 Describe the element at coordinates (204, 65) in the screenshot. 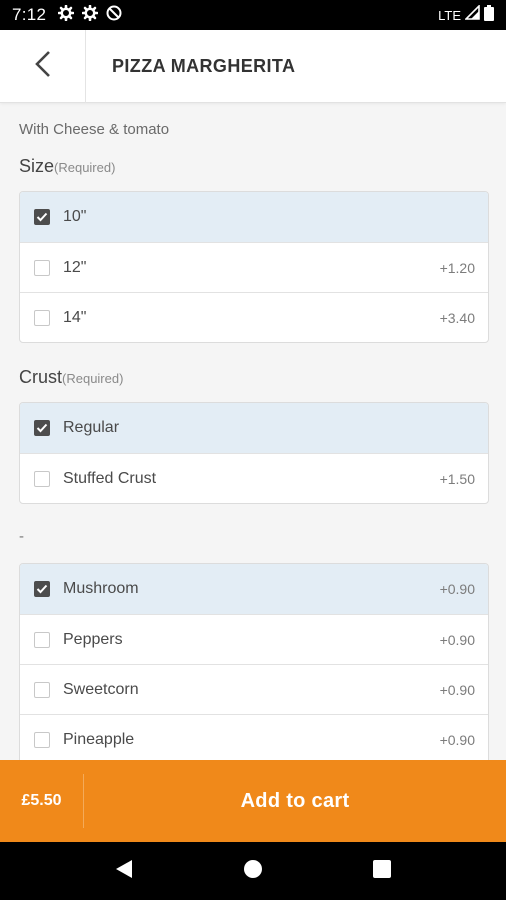

I see `page-title: PIZZA MARGHERITA` at that location.